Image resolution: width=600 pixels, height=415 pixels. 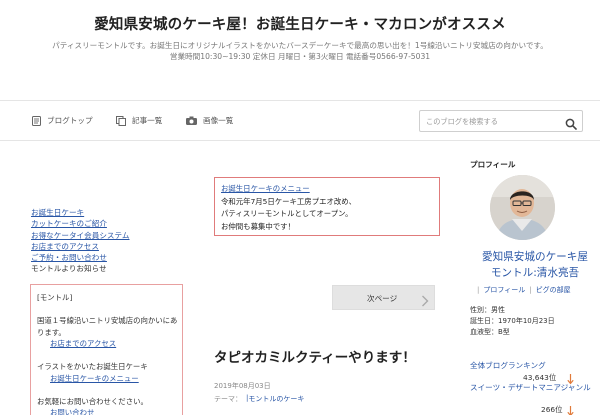 What do you see at coordinates (327, 189) in the screenshot?
I see `notice-menu-link: お誕生日ケーキのメニュー` at bounding box center [327, 189].